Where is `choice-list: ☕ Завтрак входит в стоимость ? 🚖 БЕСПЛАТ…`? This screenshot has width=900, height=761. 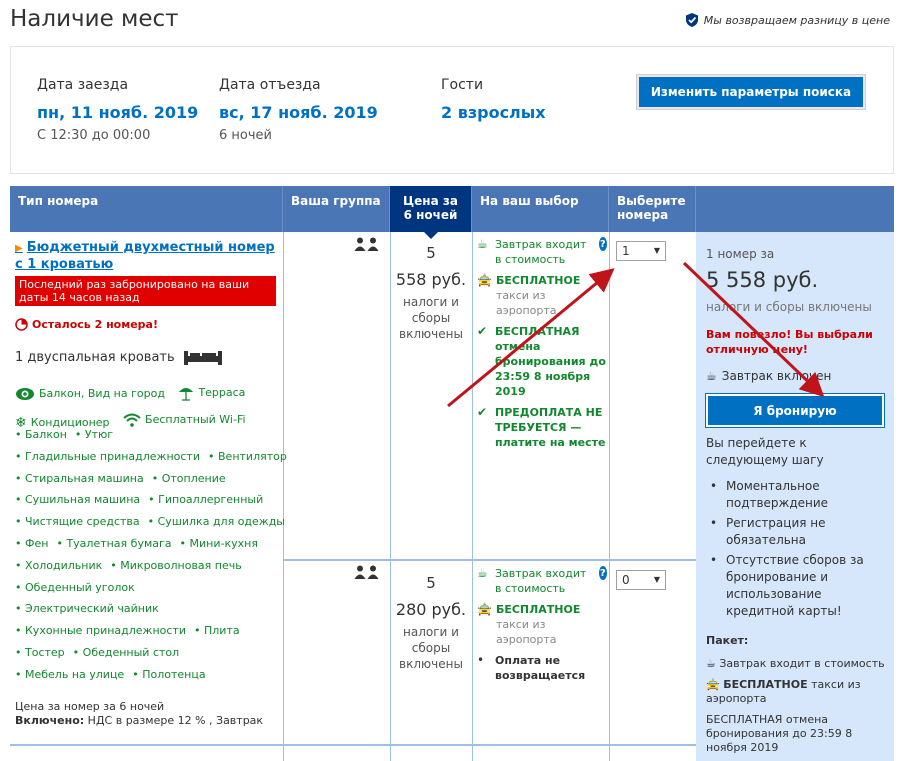
choice-list: ☕ Завтрак входит в стоимость ? 🚖 БЕСПЛАТ… is located at coordinates (542, 627).